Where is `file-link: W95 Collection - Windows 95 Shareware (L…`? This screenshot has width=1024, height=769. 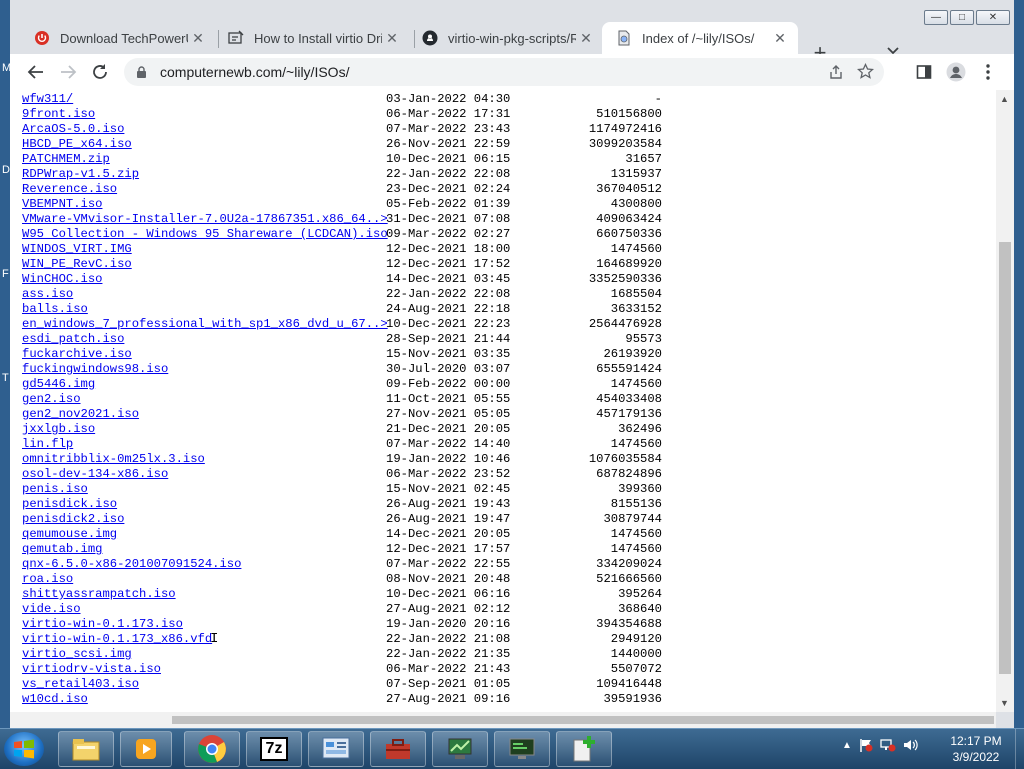 file-link: W95 Collection - Windows 95 Shareware (L… is located at coordinates (205, 234).